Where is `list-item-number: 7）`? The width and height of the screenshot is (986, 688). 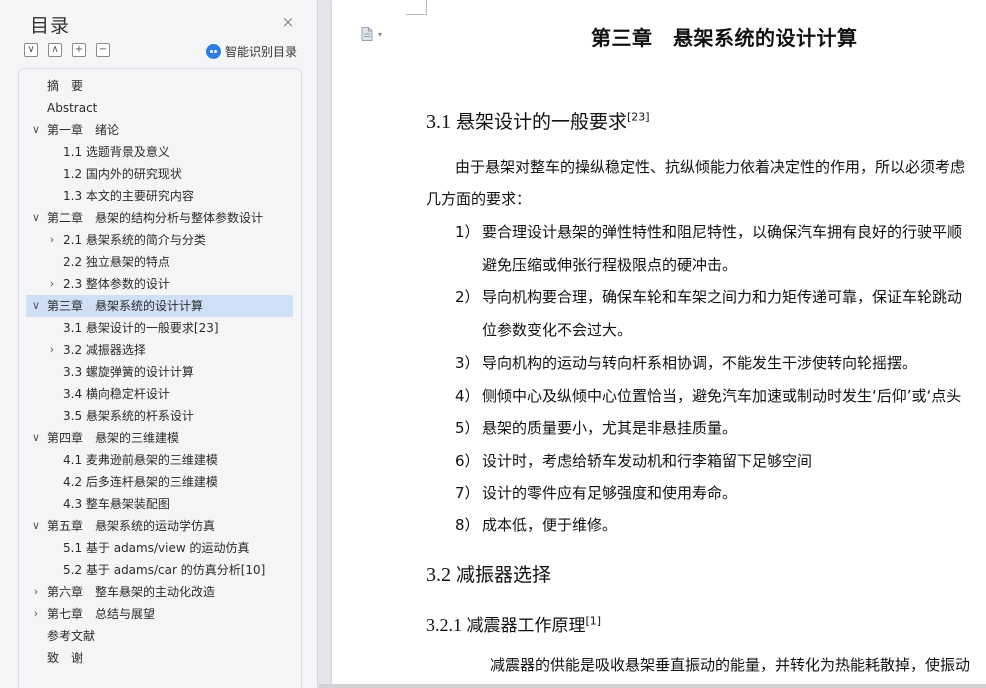
list-item-number: 7） is located at coordinates (467, 493).